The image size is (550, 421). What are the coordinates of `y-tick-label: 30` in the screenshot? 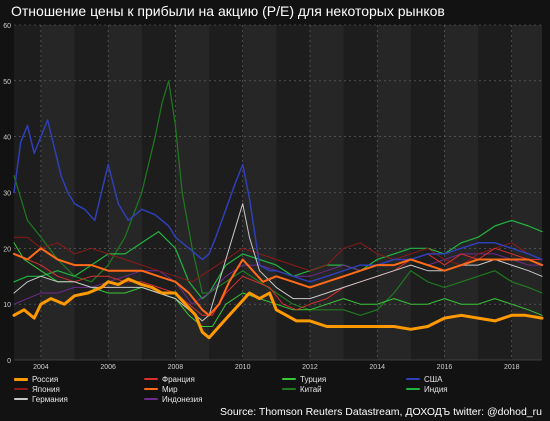 It's located at (7, 194).